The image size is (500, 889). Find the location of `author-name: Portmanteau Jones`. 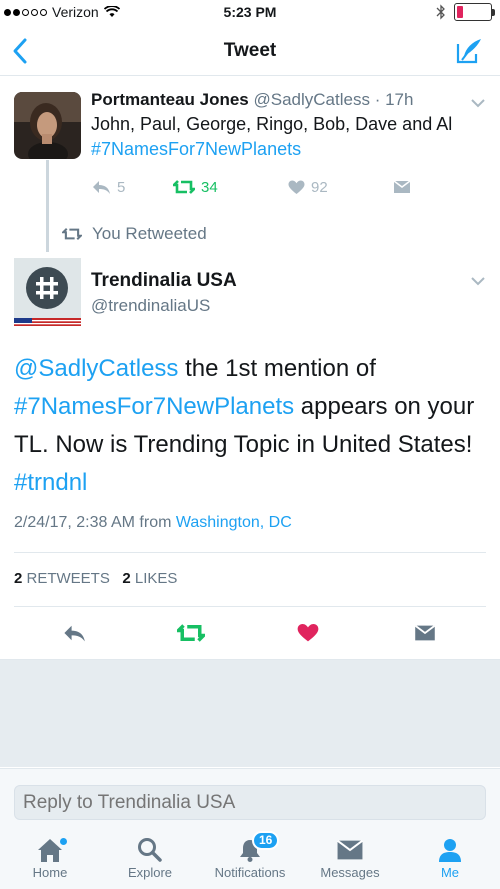

author-name: Portmanteau Jones is located at coordinates (170, 99).